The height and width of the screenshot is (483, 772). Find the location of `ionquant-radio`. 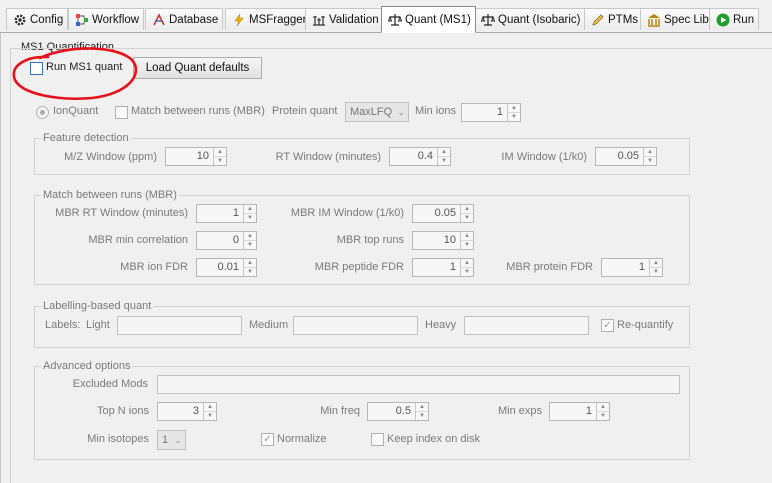

ionquant-radio is located at coordinates (42, 112).